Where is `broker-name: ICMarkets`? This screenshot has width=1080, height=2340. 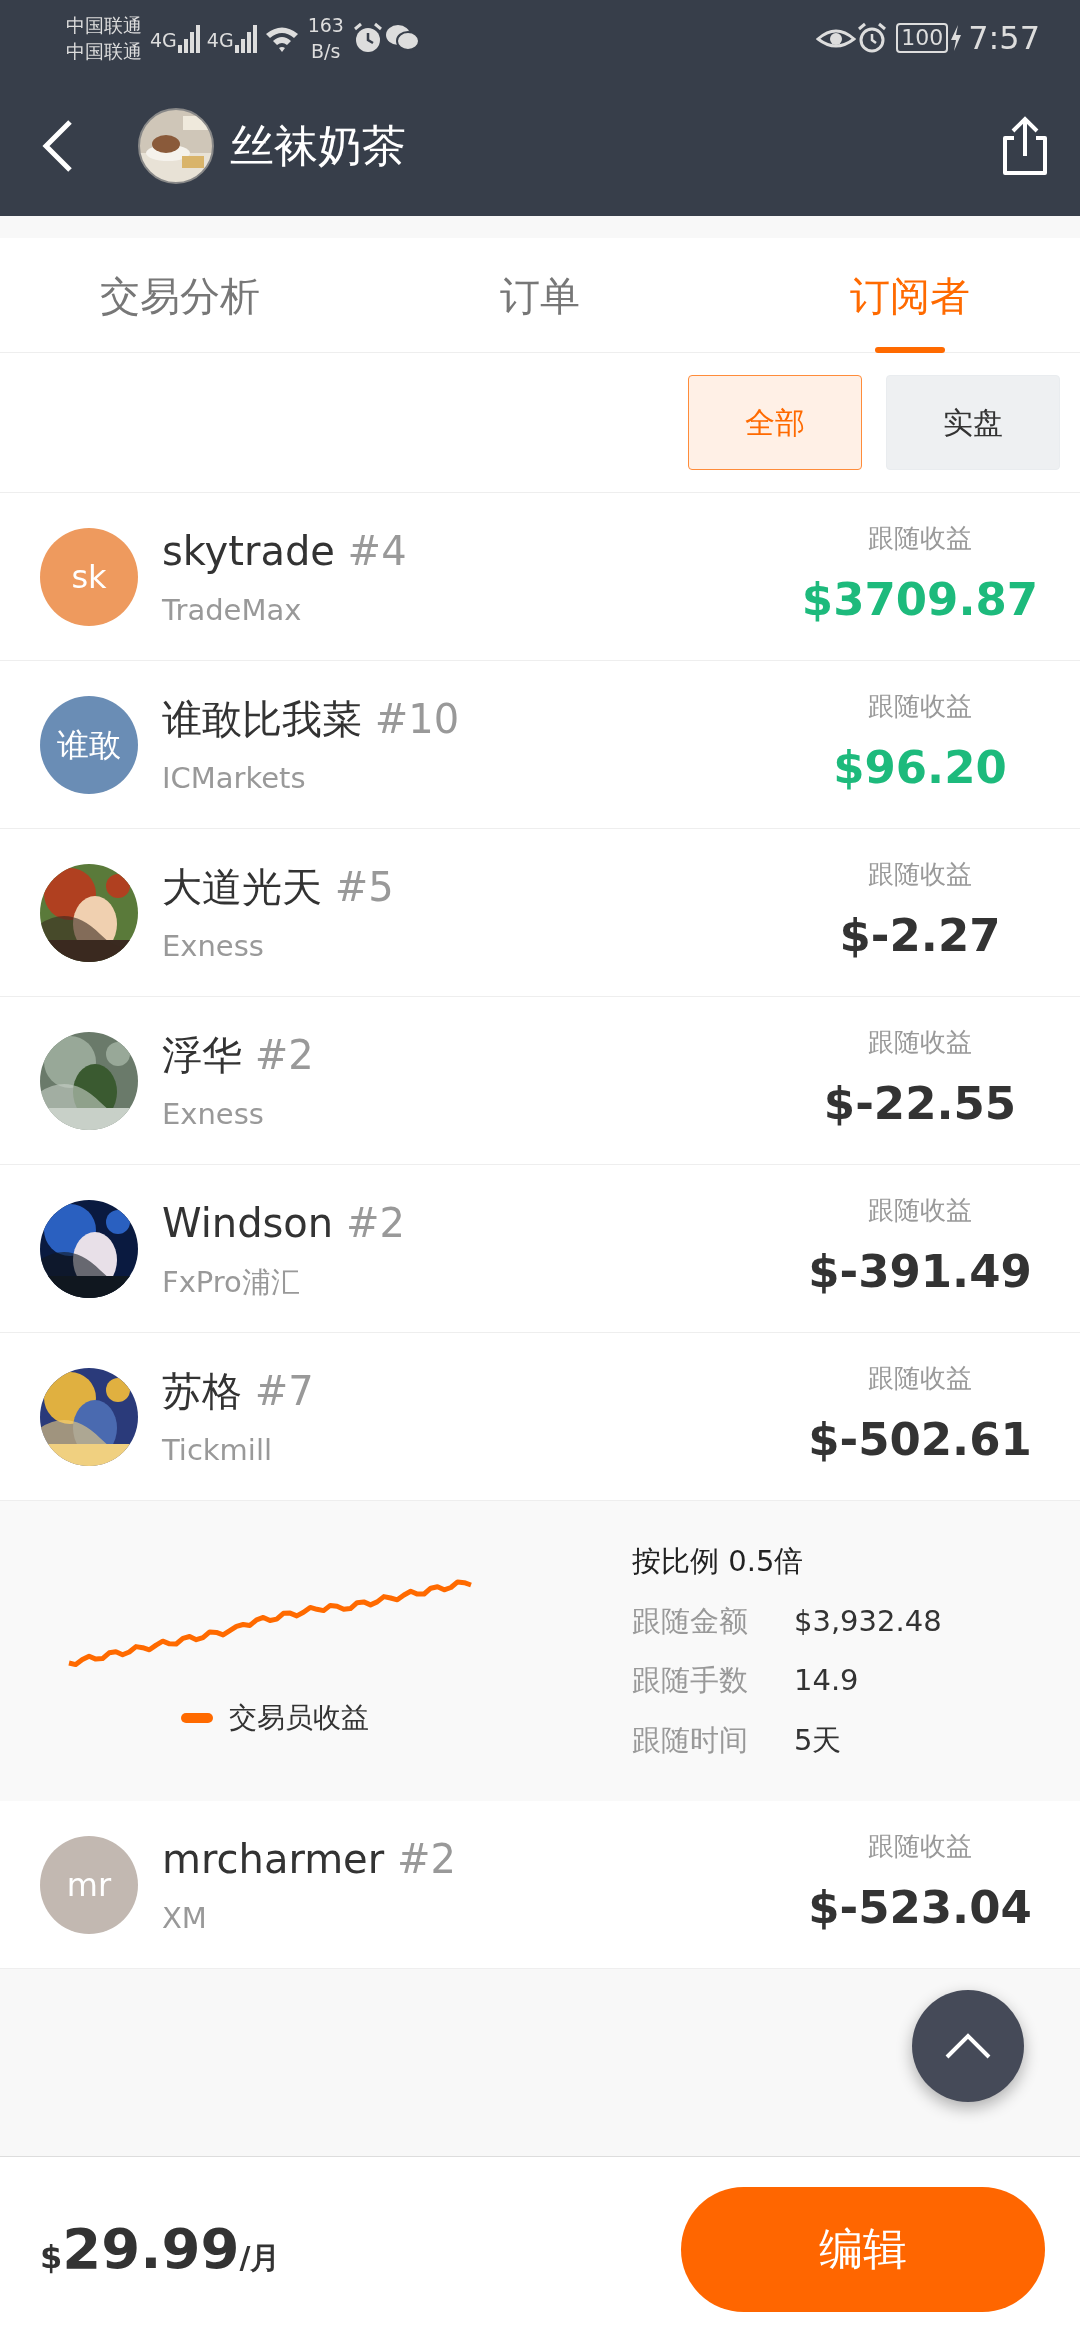
broker-name: ICMarkets is located at coordinates (234, 778).